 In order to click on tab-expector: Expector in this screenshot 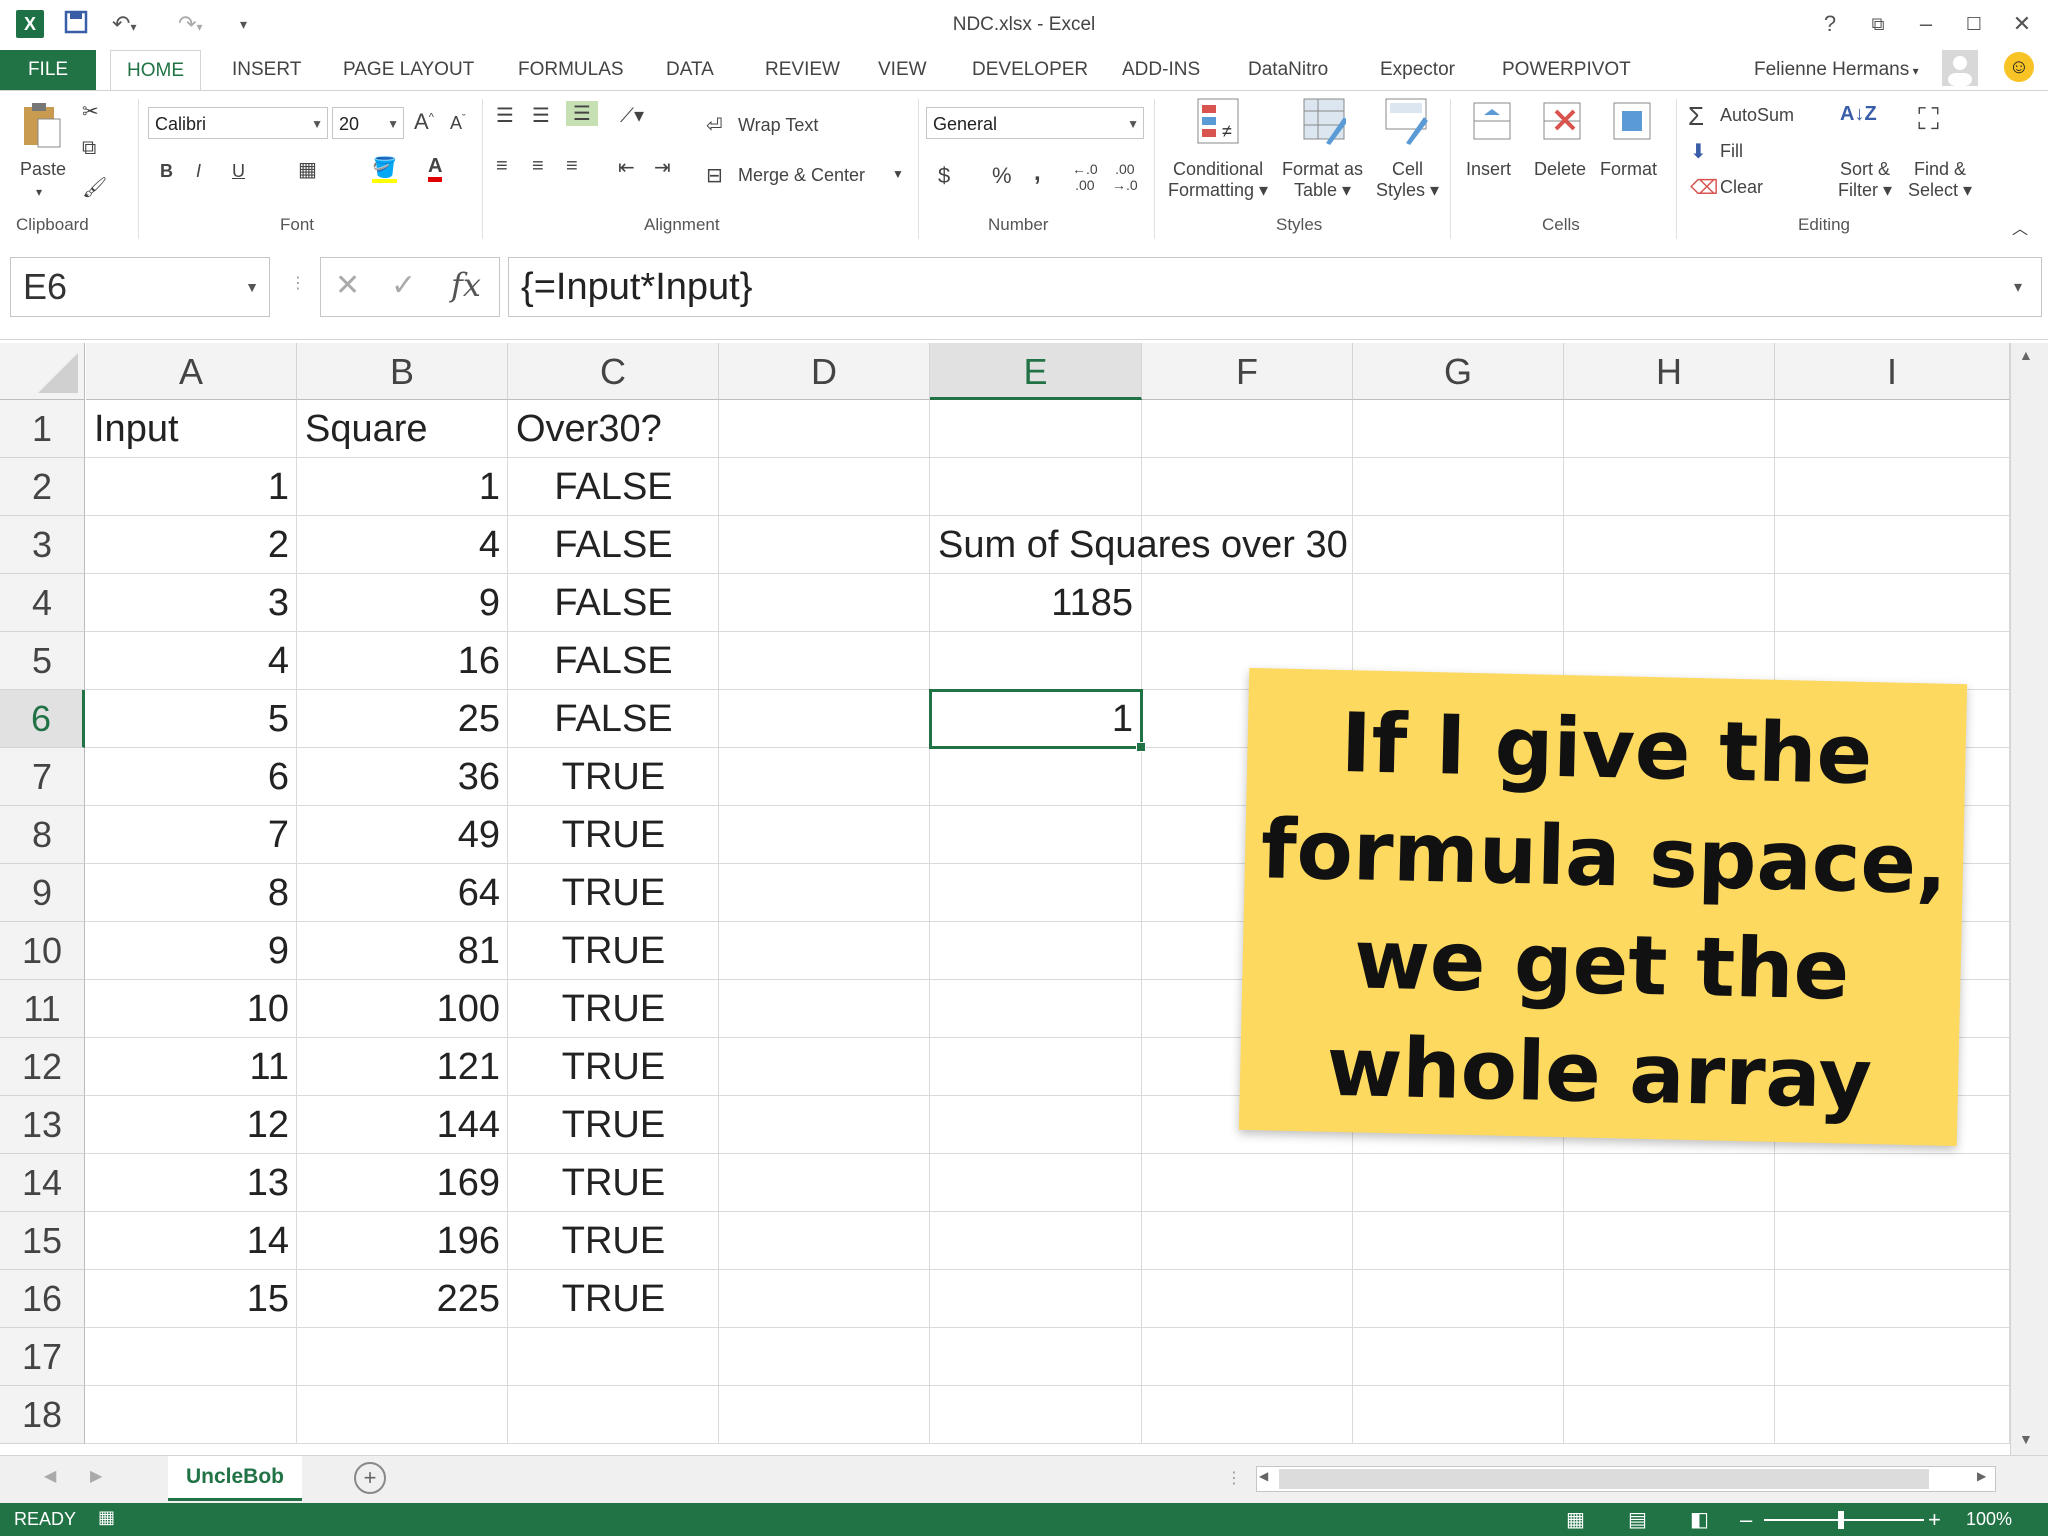, I will do `click(1417, 70)`.